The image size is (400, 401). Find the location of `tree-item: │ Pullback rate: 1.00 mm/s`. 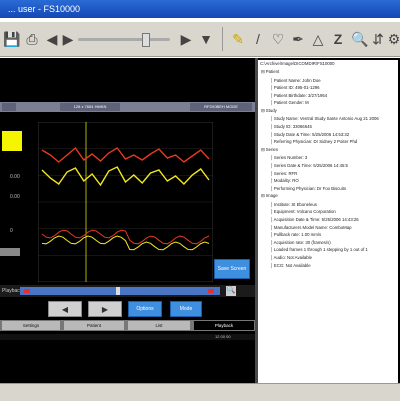

tree-item: │ Pullback rate: 1.00 mm/s is located at coordinates (295, 234).